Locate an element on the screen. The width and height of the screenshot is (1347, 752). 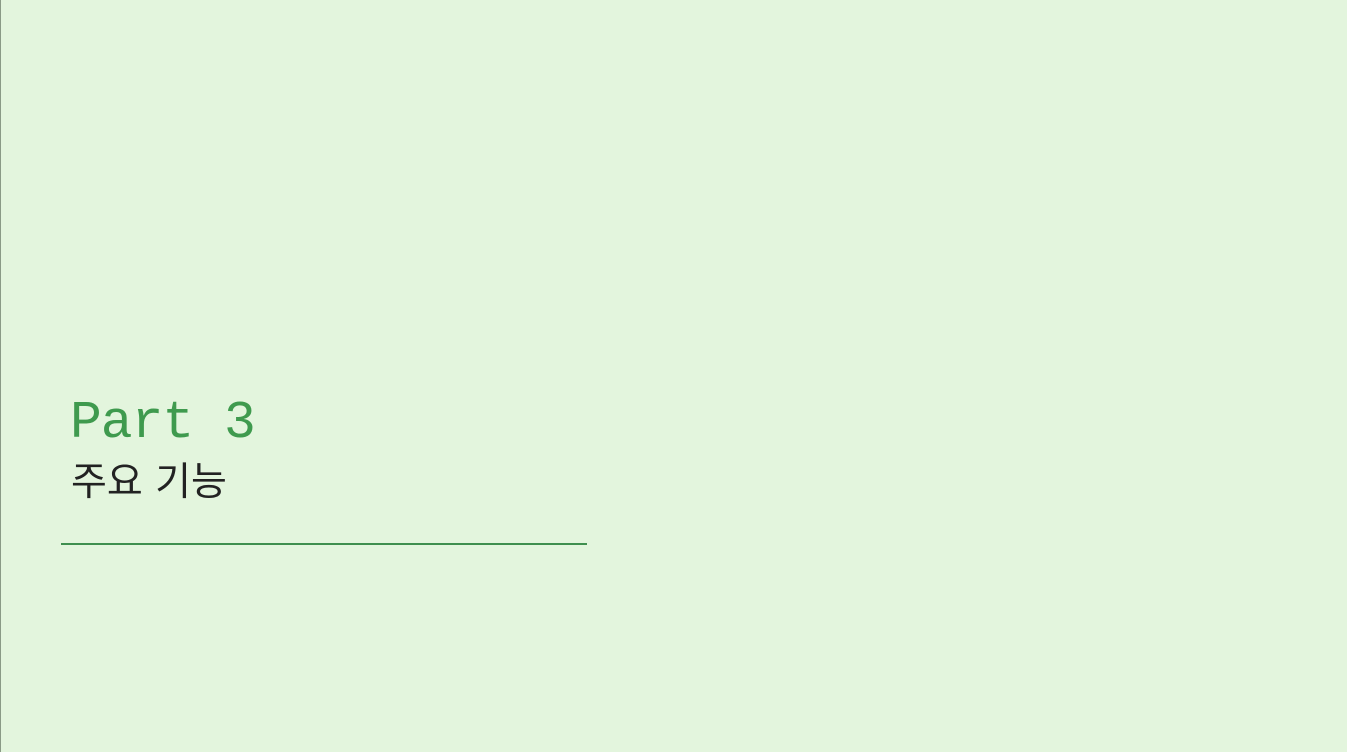
part-number-label: Part 3 is located at coordinates (163, 423).